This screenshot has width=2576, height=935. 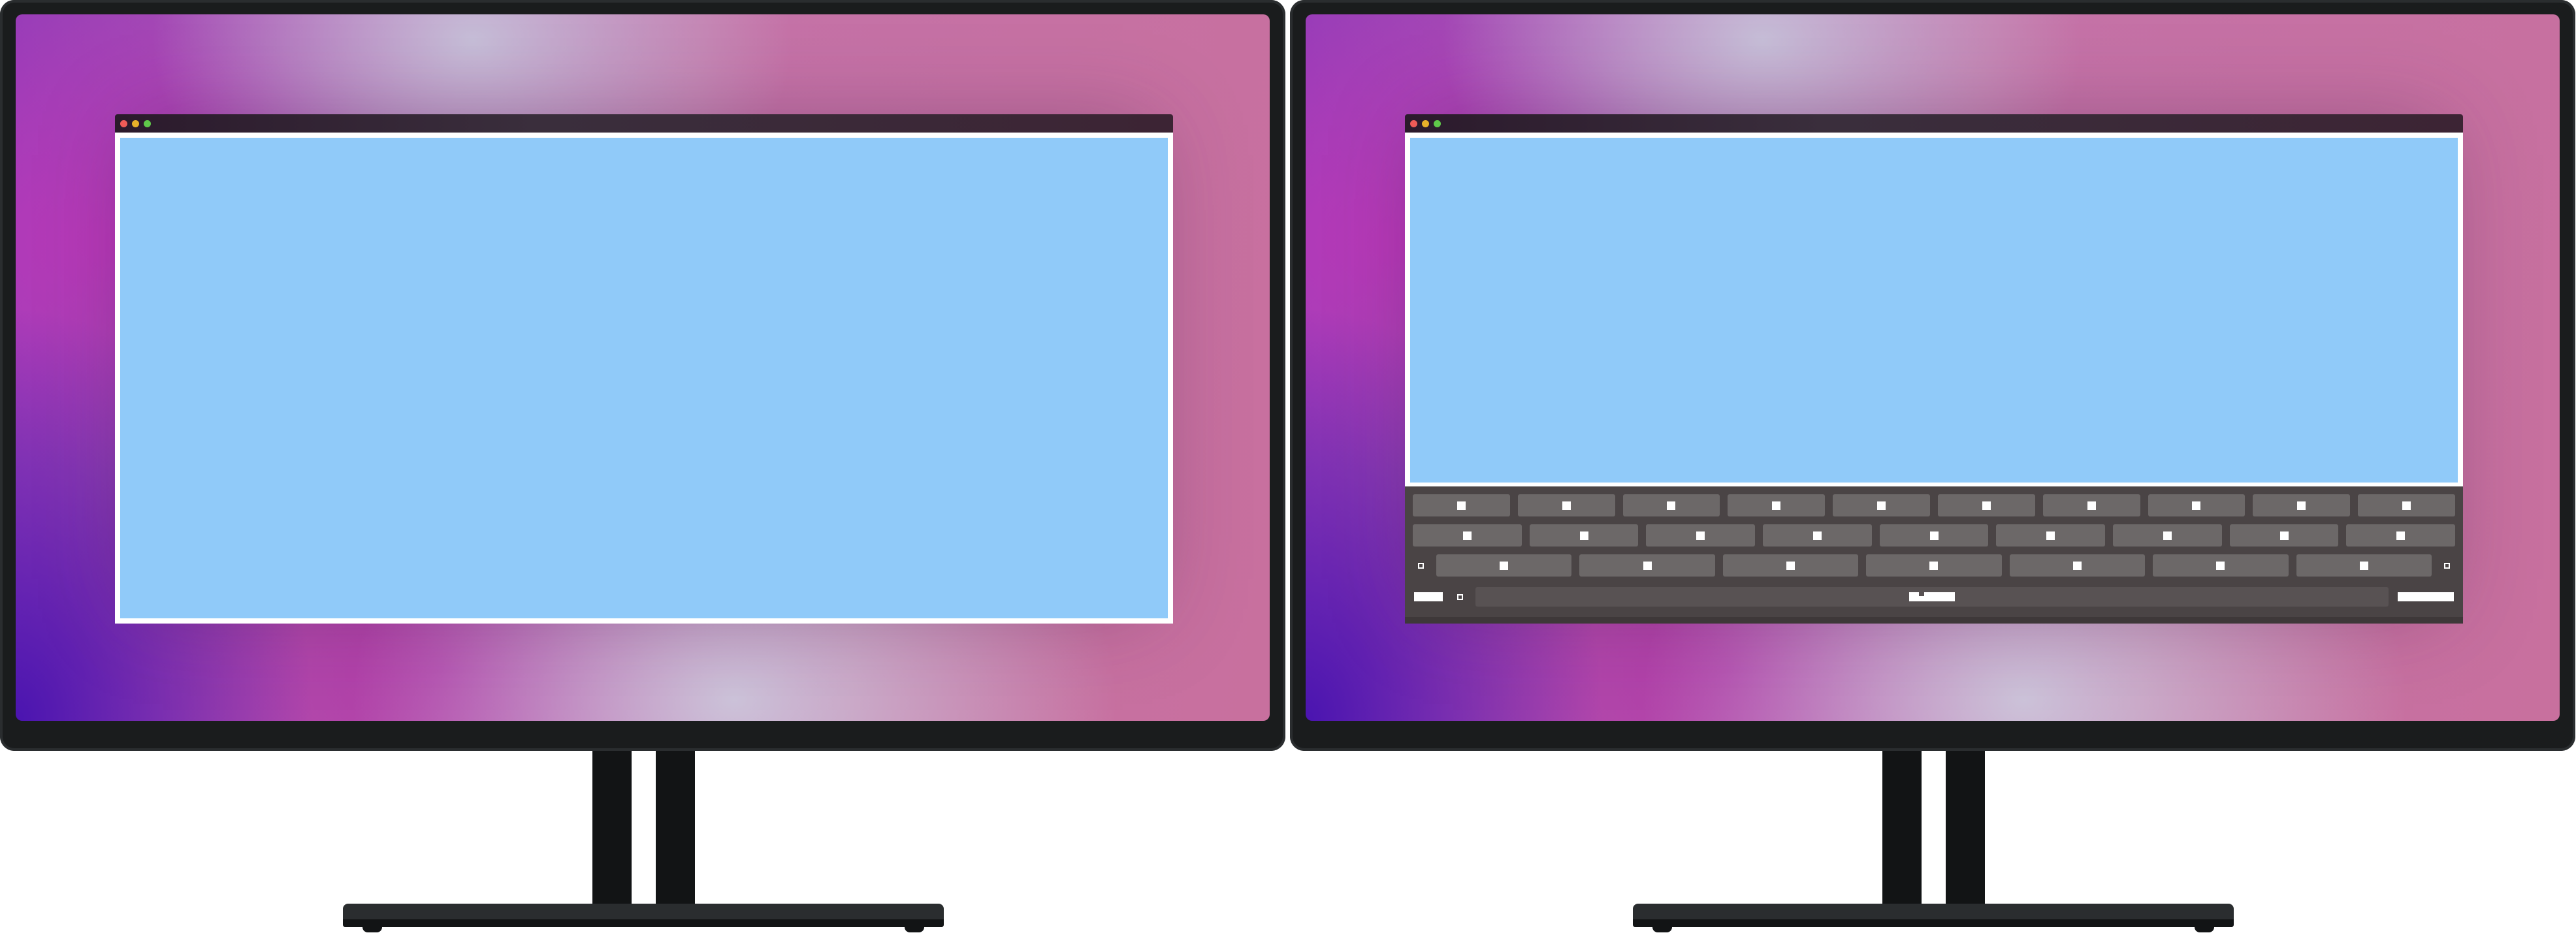 I want to click on shift-icon, so click(x=1420, y=565).